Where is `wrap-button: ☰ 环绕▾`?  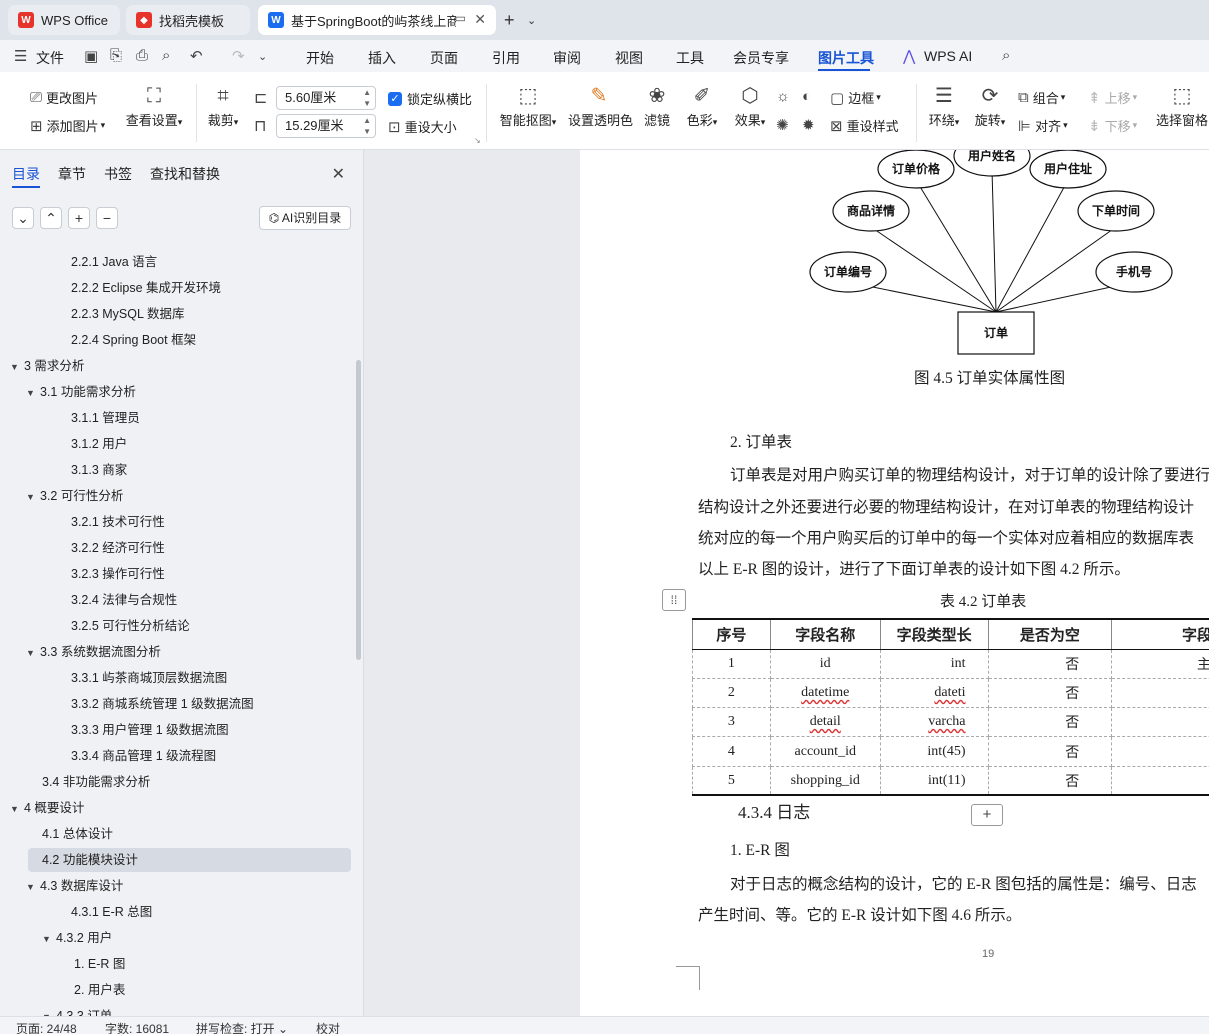 wrap-button: ☰ 环绕▾ is located at coordinates (944, 105).